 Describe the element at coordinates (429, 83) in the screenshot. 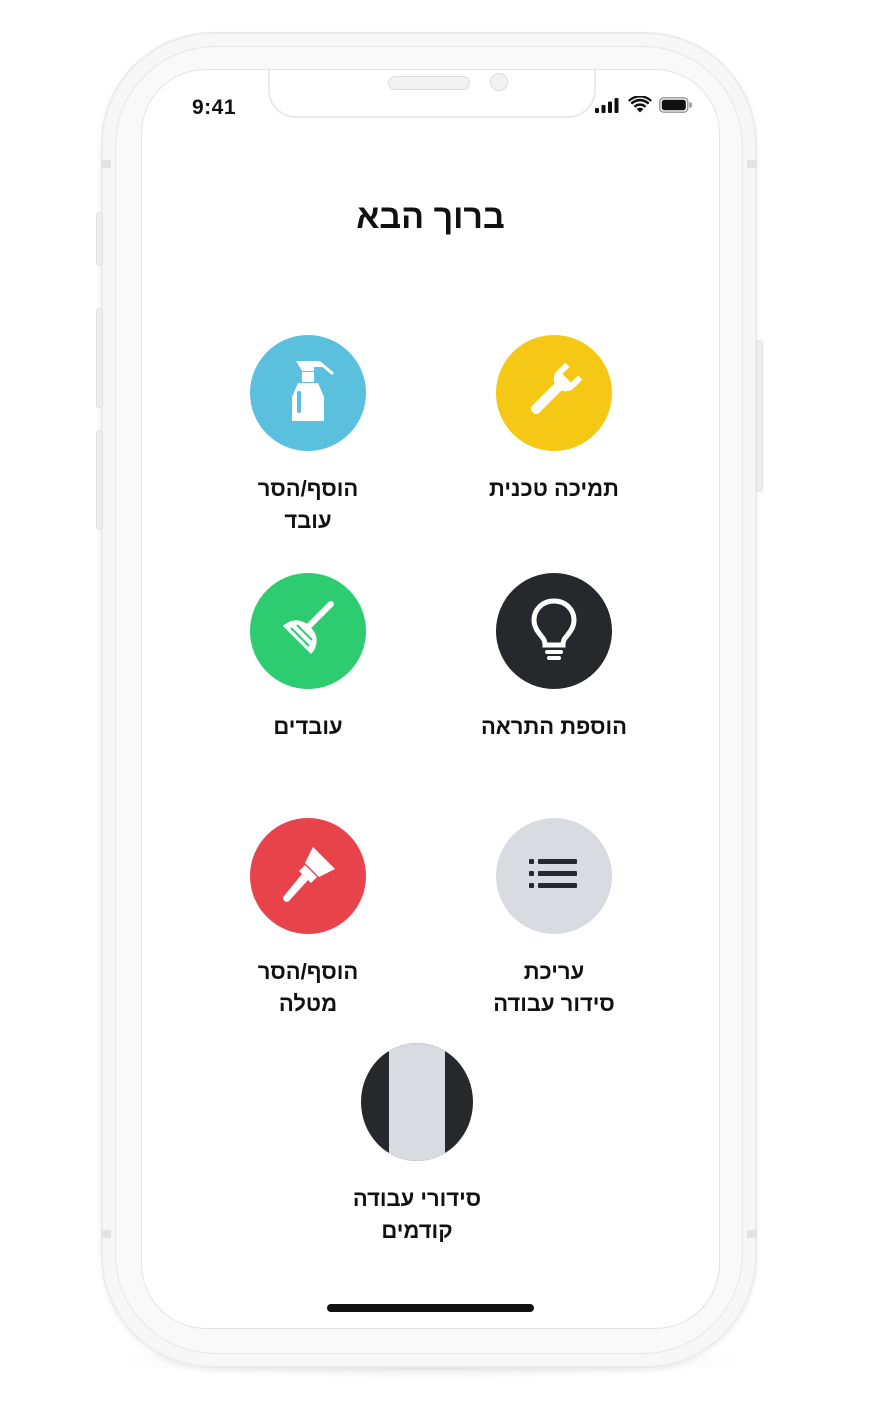

I see `earpiece-speaker` at that location.